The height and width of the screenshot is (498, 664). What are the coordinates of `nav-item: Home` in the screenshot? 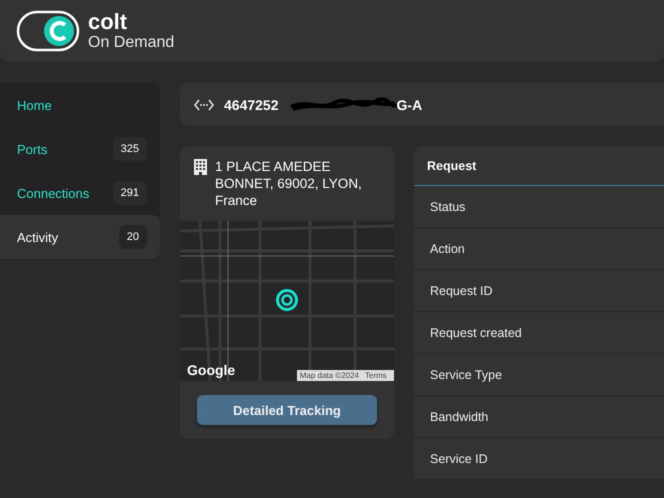 It's located at (80, 105).